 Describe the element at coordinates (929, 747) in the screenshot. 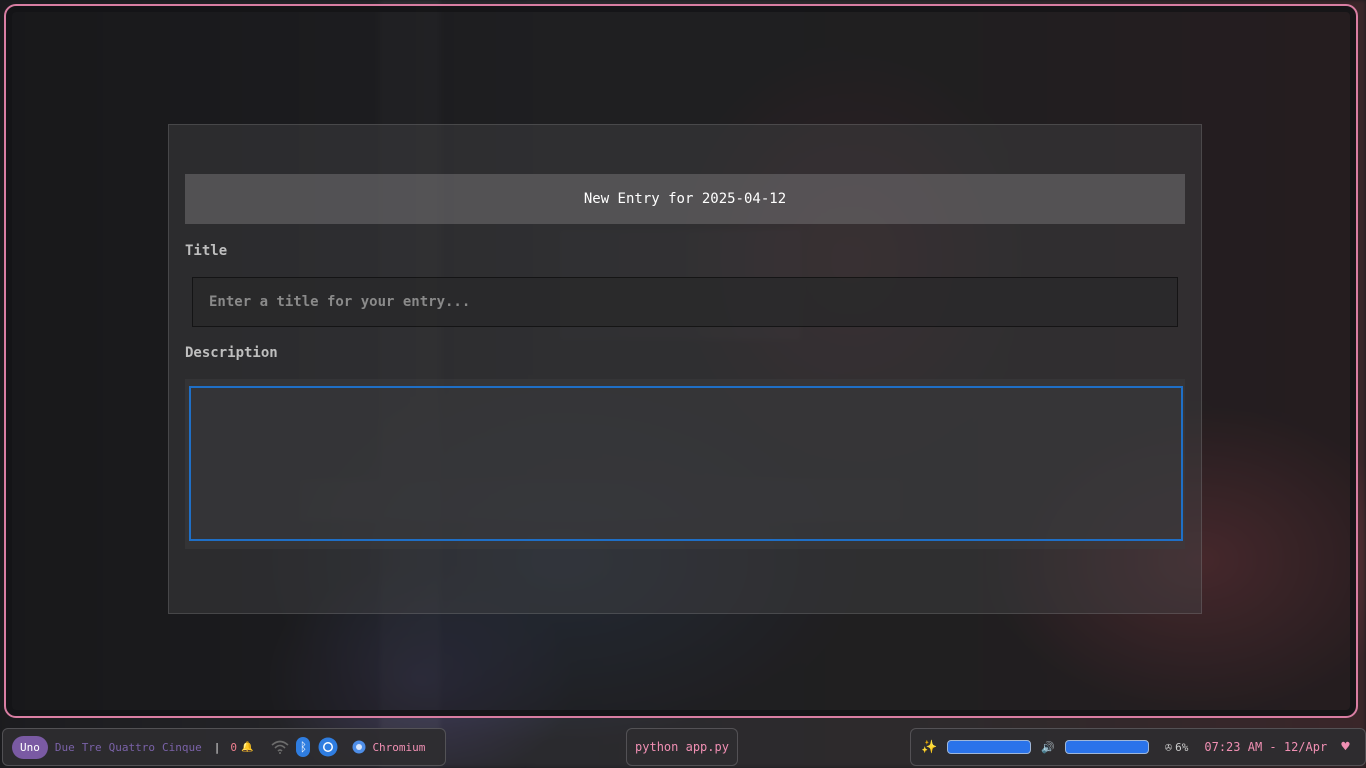

I see `sparkle-icon: ✨` at that location.